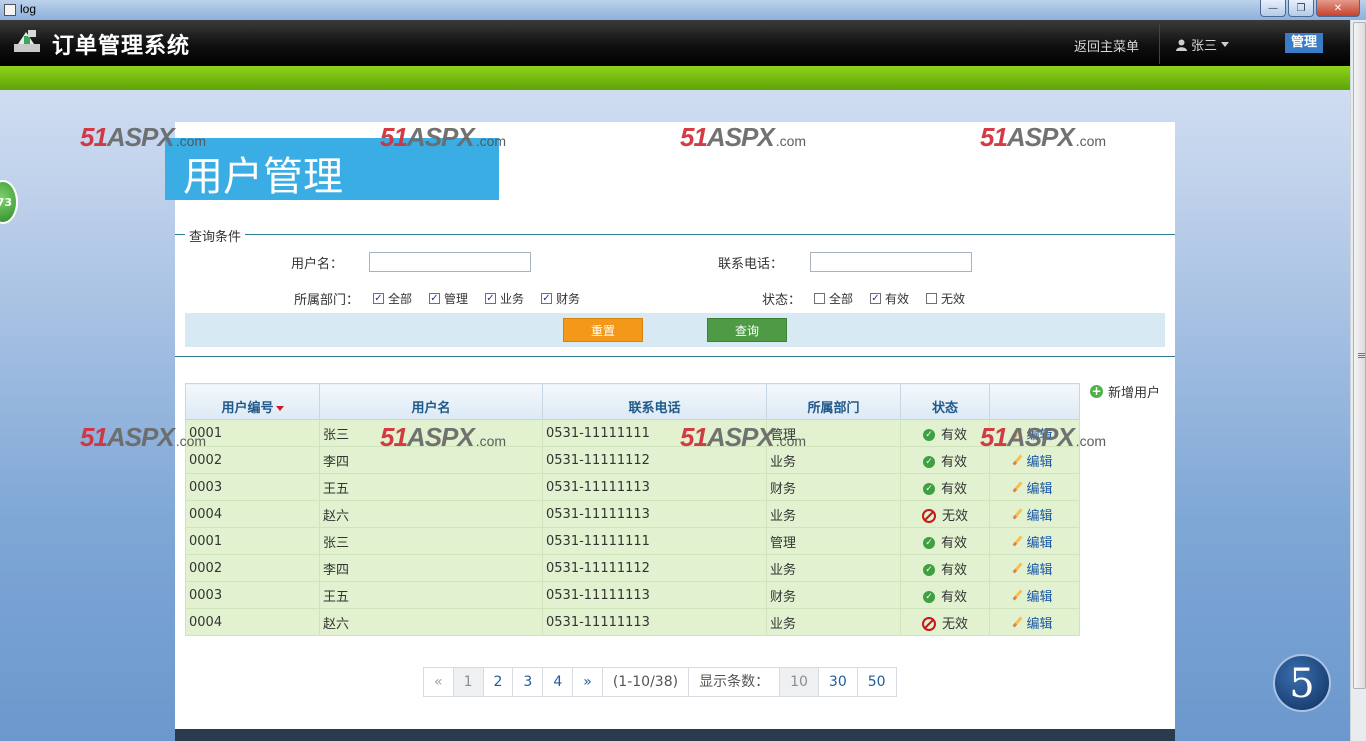  Describe the element at coordinates (252, 460) in the screenshot. I see `cell-user-id: 0002` at that location.